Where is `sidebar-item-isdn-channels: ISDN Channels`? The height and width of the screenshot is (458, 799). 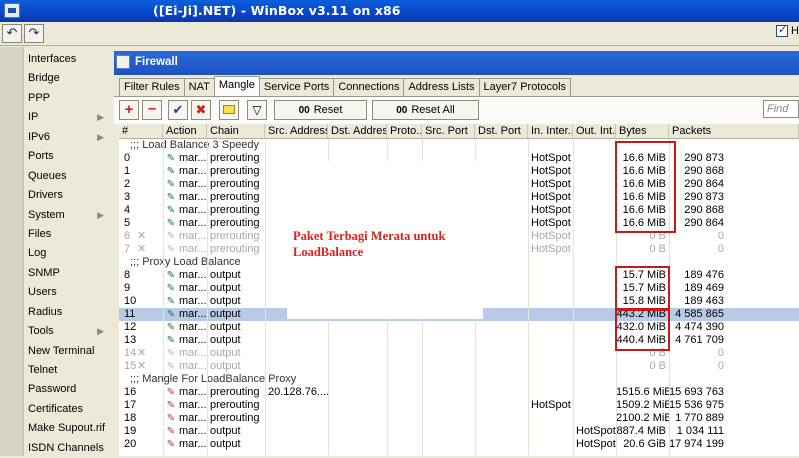
sidebar-item-isdn-channels: ISDN Channels is located at coordinates (68, 448).